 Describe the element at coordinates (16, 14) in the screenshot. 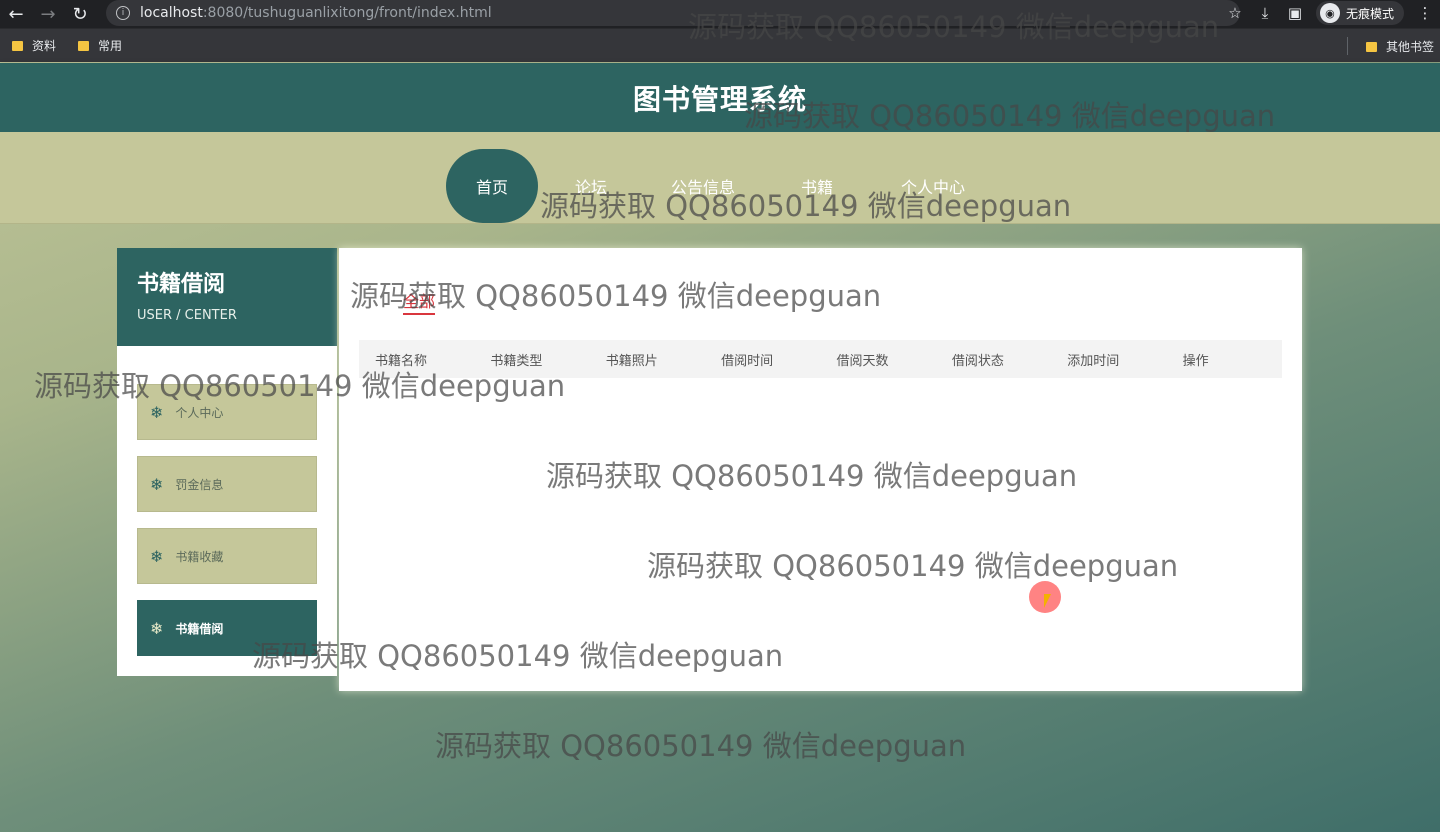

I see `back-arrow-icon: ←` at that location.